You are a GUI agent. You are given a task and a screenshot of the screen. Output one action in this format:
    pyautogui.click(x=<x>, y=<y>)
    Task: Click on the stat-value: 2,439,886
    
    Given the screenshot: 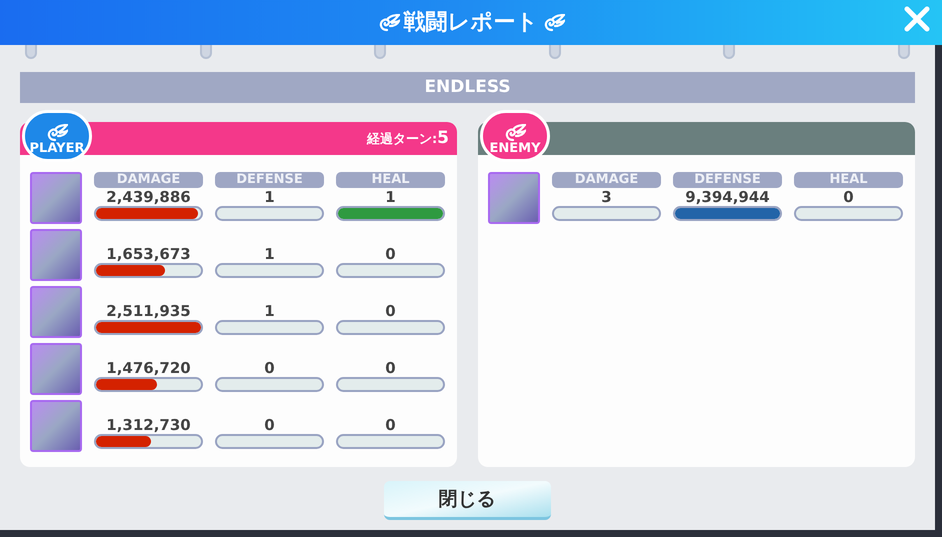 What is the action you would take?
    pyautogui.click(x=148, y=197)
    